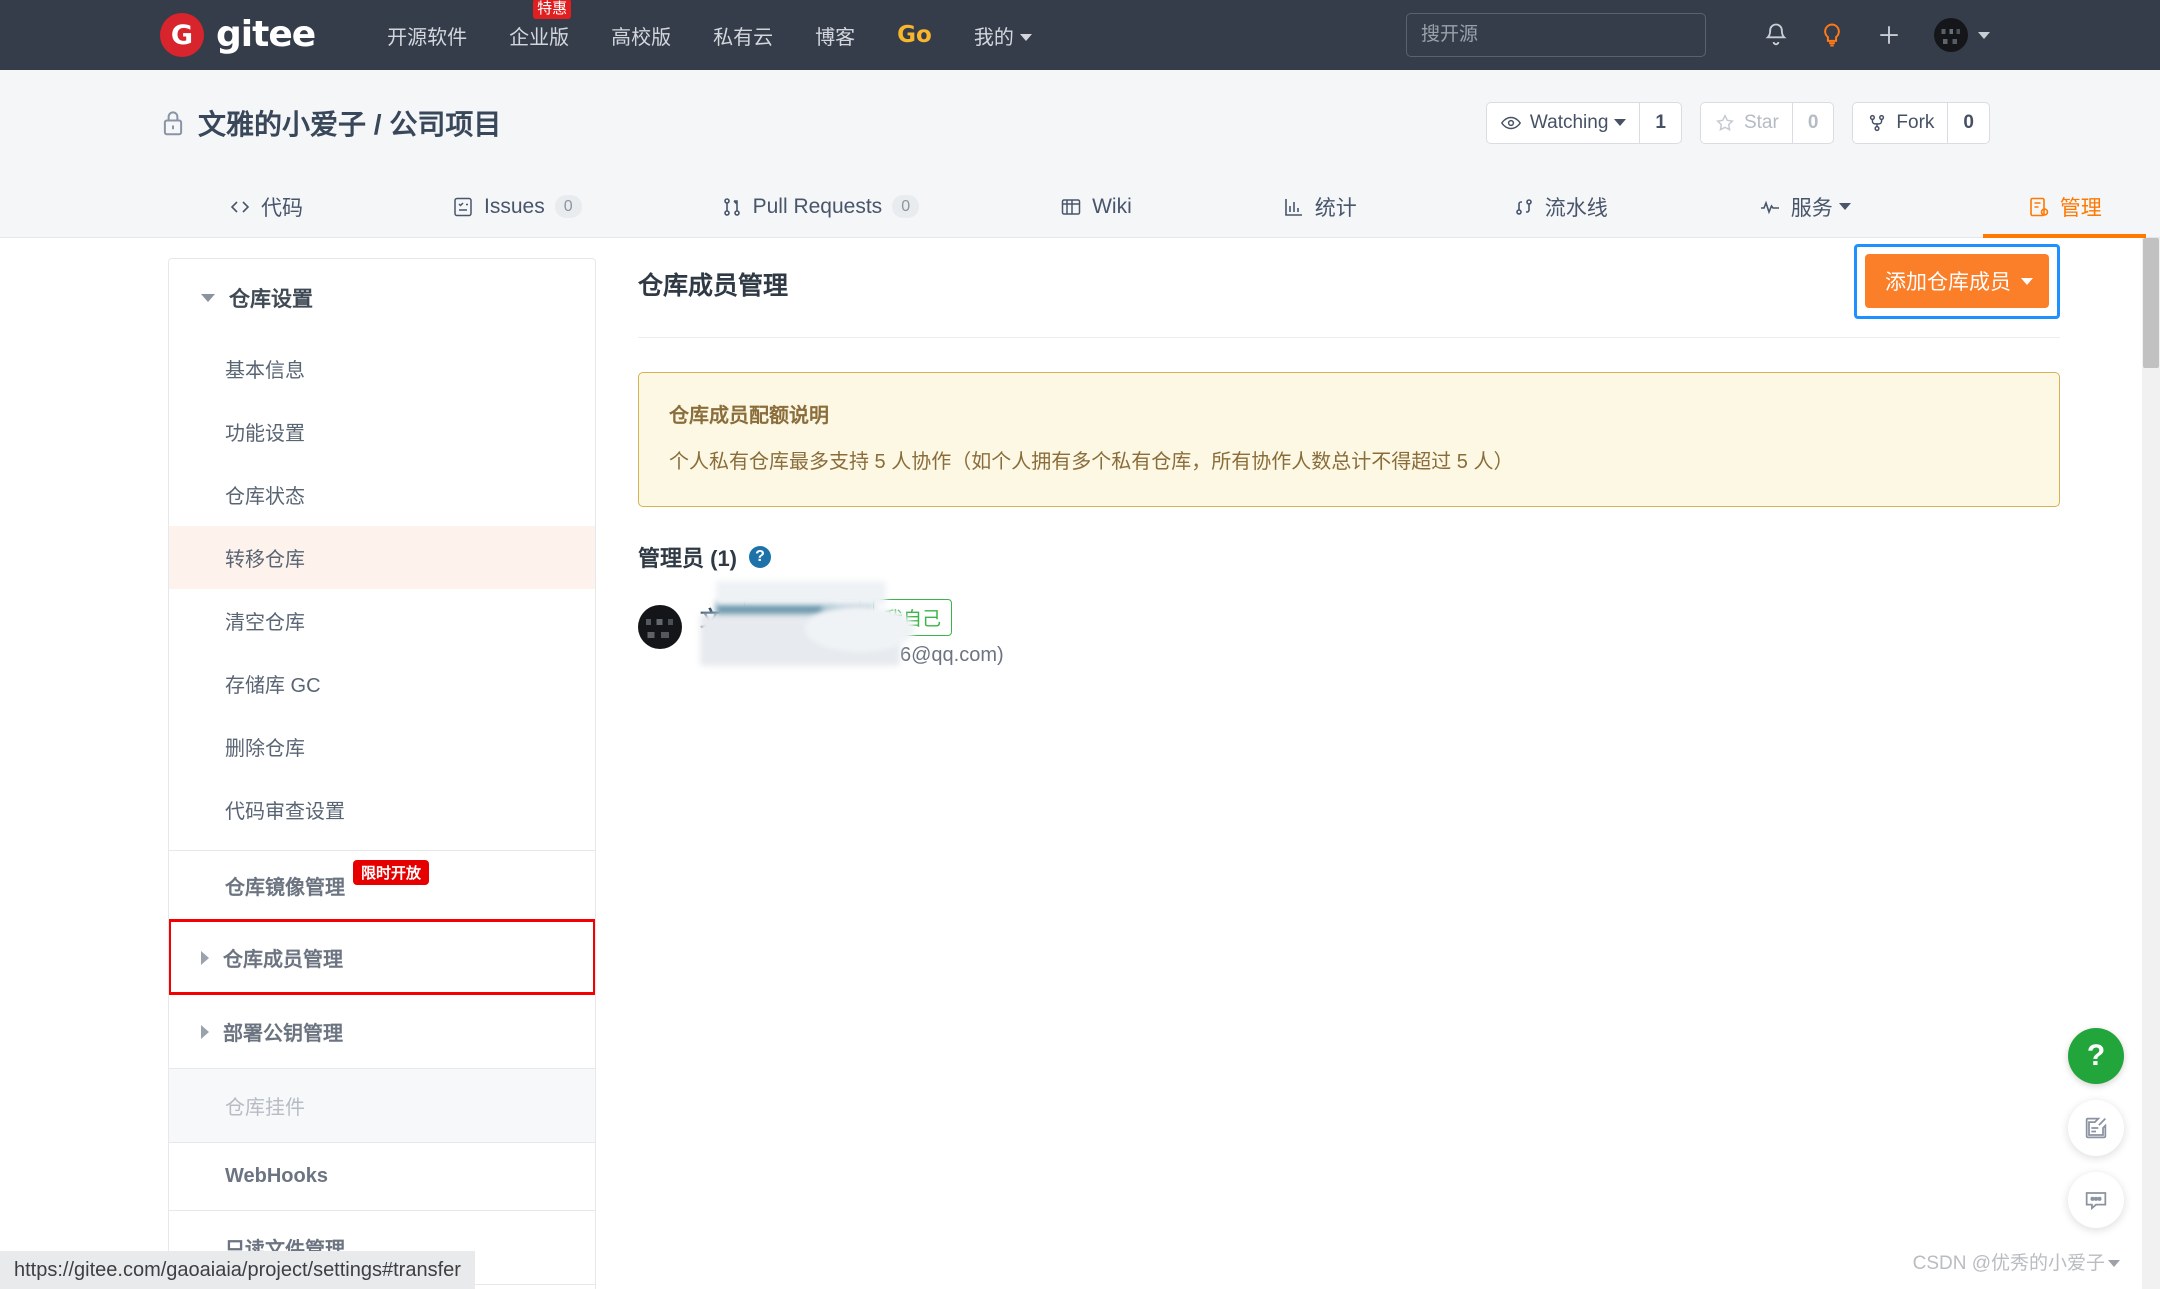  Describe the element at coordinates (382, 620) in the screenshot. I see `sidebar-item-clear-repo: 清空仓库` at that location.